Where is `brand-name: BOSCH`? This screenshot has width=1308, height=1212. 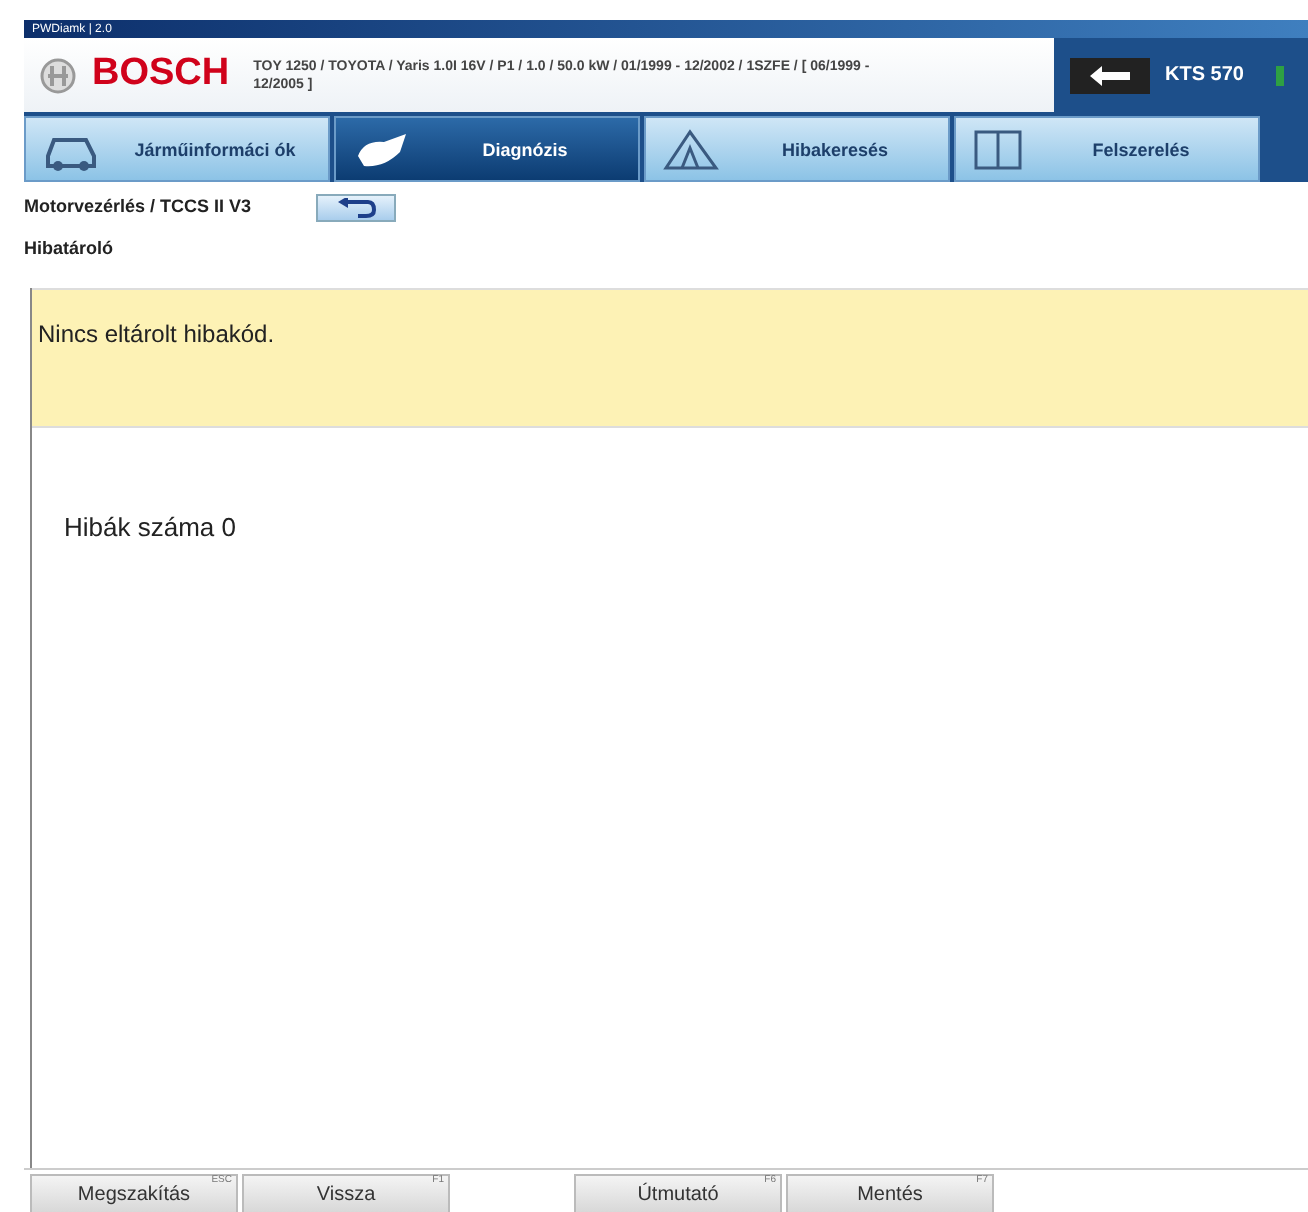
brand-name: BOSCH is located at coordinates (161, 74).